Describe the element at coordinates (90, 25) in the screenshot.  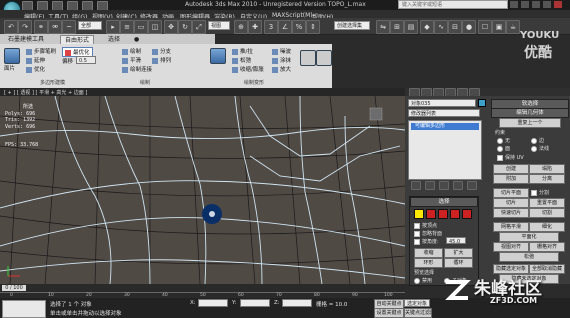
I see `selection-filter-dropdown: 全部` at that location.